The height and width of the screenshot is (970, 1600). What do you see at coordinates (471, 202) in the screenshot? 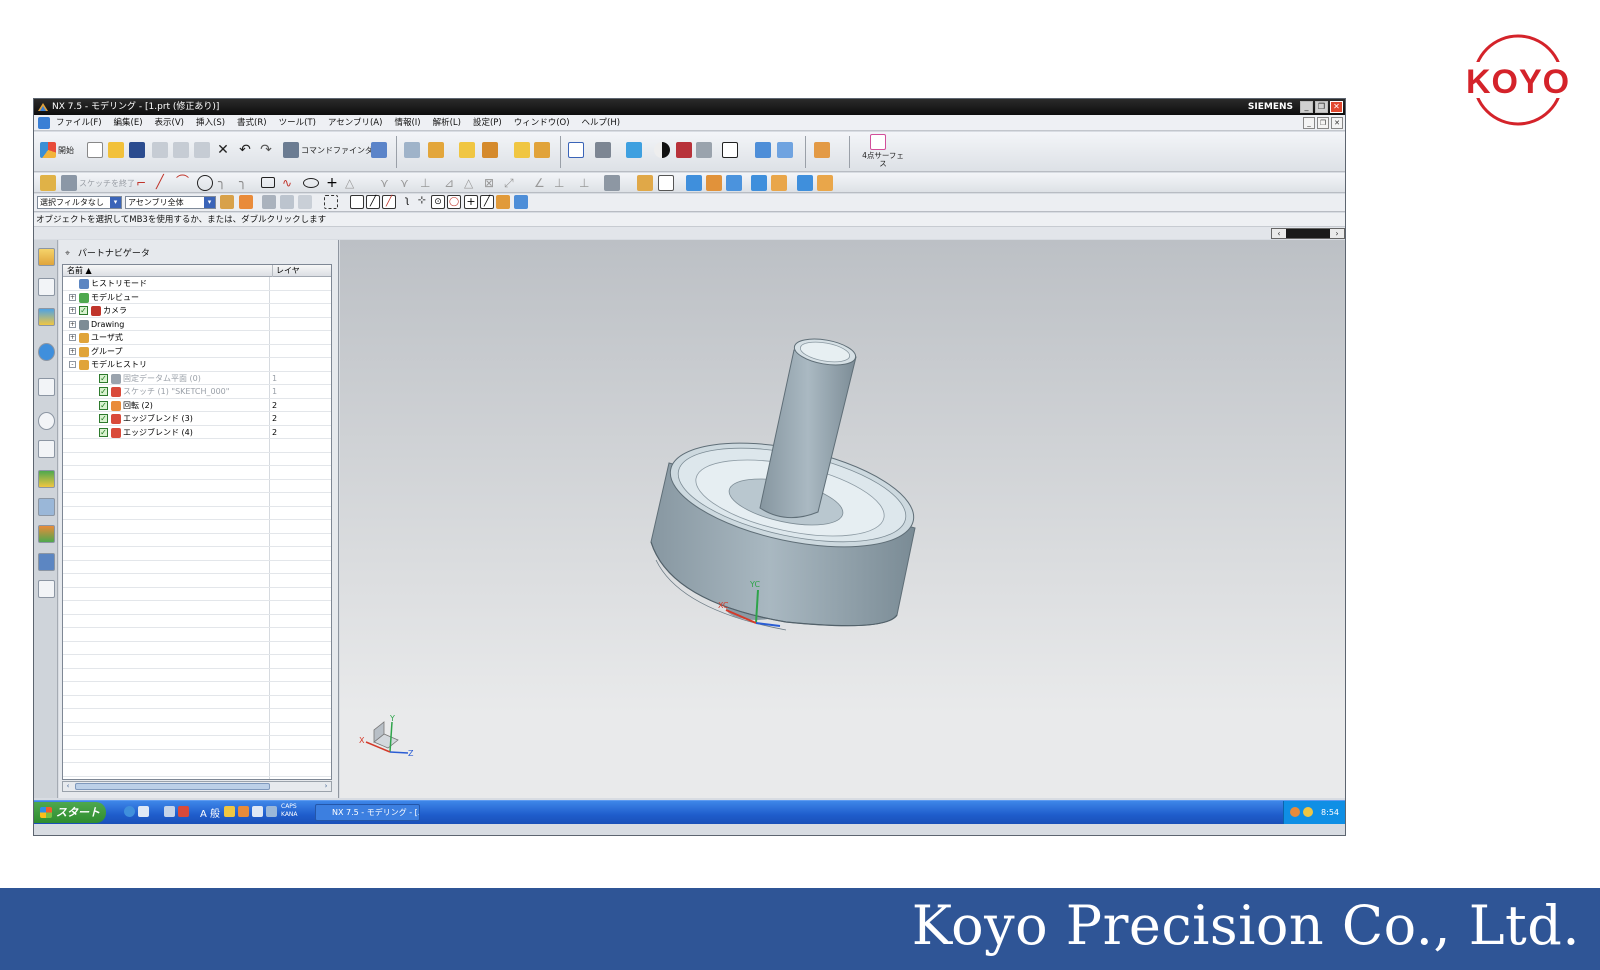
I see `snap-point-on-curve-icon: +` at bounding box center [471, 202].